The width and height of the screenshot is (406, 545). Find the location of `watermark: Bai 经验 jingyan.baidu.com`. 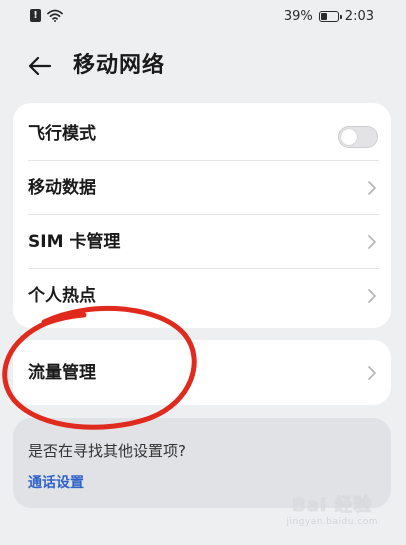

watermark: Bai 经验 jingyan.baidu.com is located at coordinates (332, 509).